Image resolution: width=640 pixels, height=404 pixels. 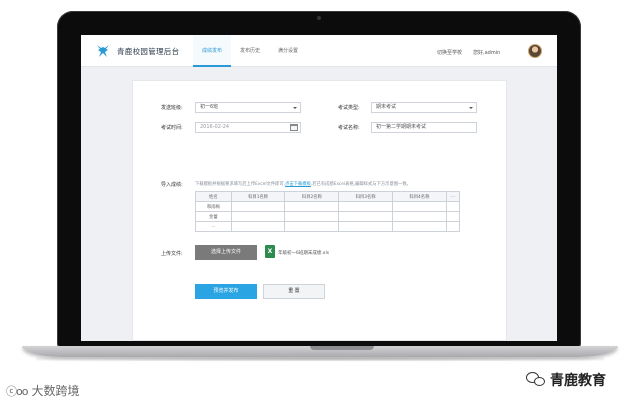 I want to click on watermark-left-text: 大数跨境, so click(x=55, y=391).